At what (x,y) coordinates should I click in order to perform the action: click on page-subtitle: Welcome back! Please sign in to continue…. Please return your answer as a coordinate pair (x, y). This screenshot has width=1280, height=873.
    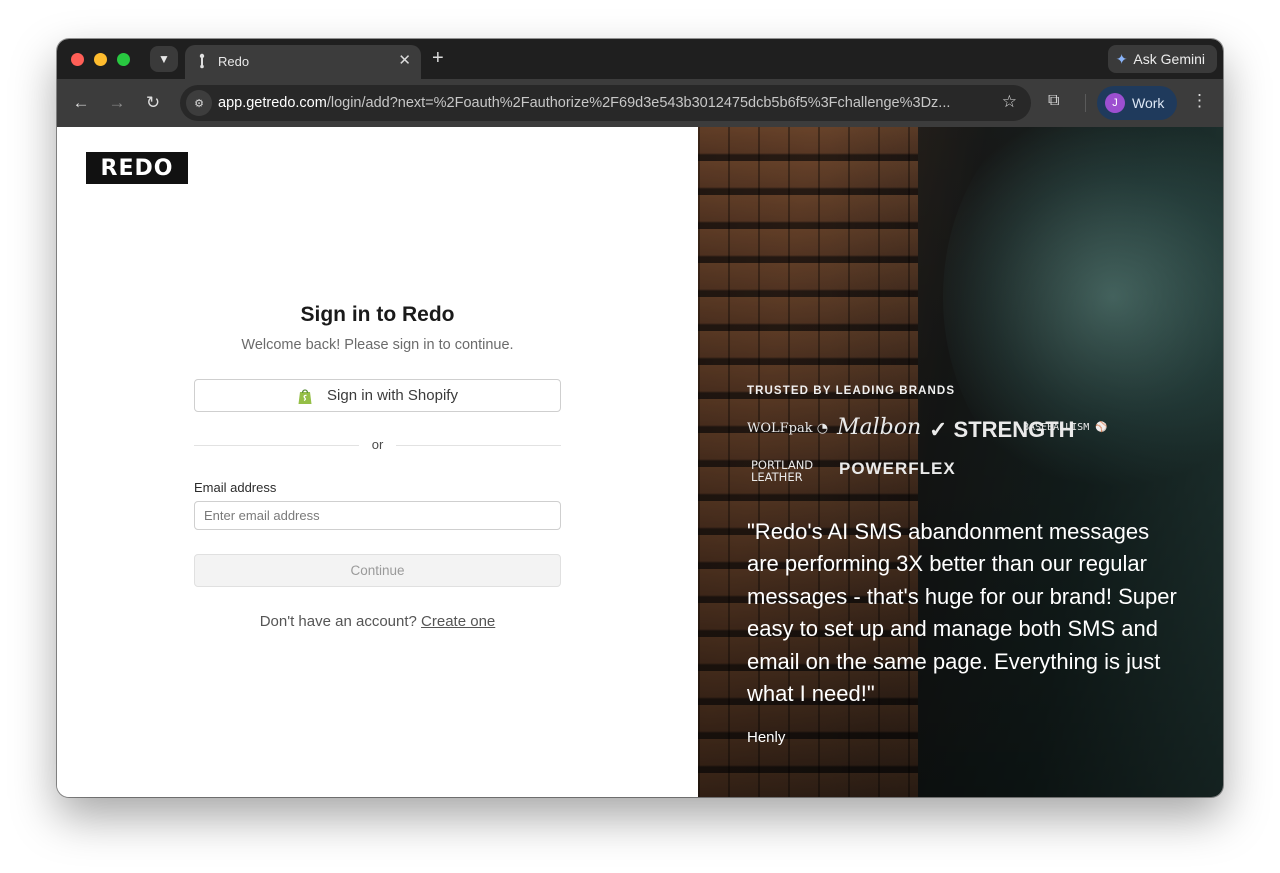
    Looking at the image, I should click on (377, 345).